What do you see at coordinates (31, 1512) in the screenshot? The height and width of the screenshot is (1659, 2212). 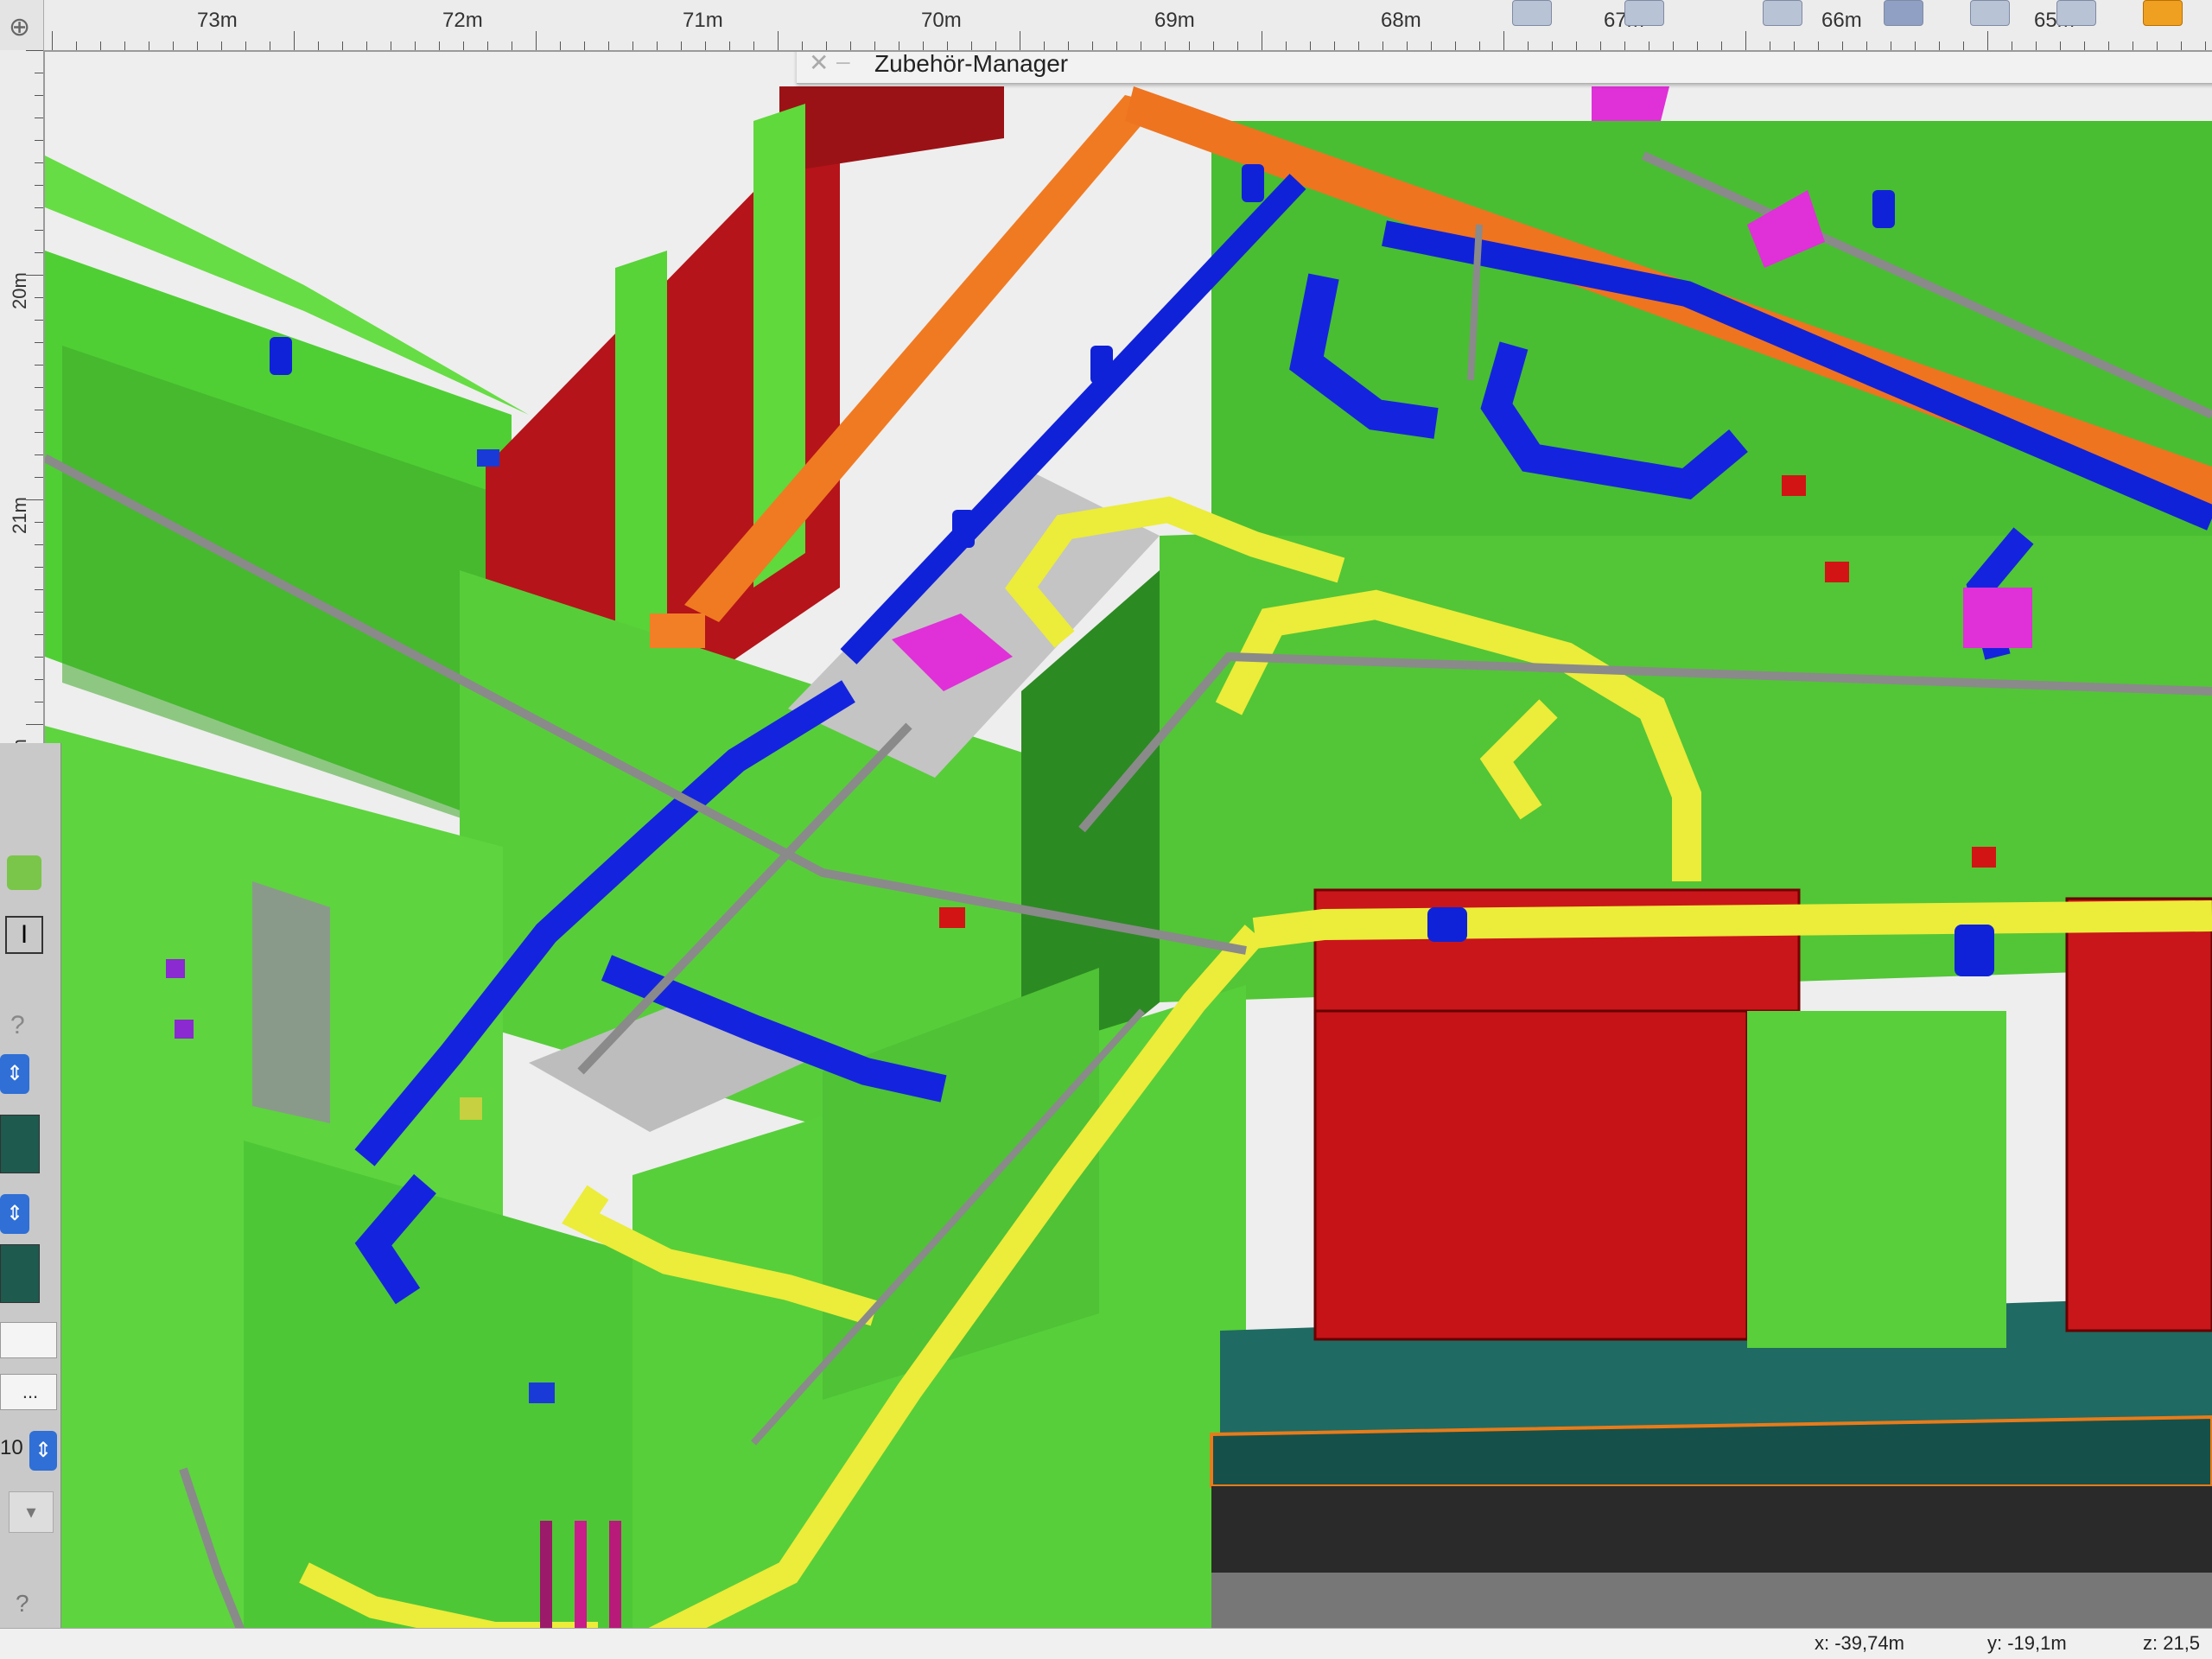 I see `chevron-down-icon: ▾` at bounding box center [31, 1512].